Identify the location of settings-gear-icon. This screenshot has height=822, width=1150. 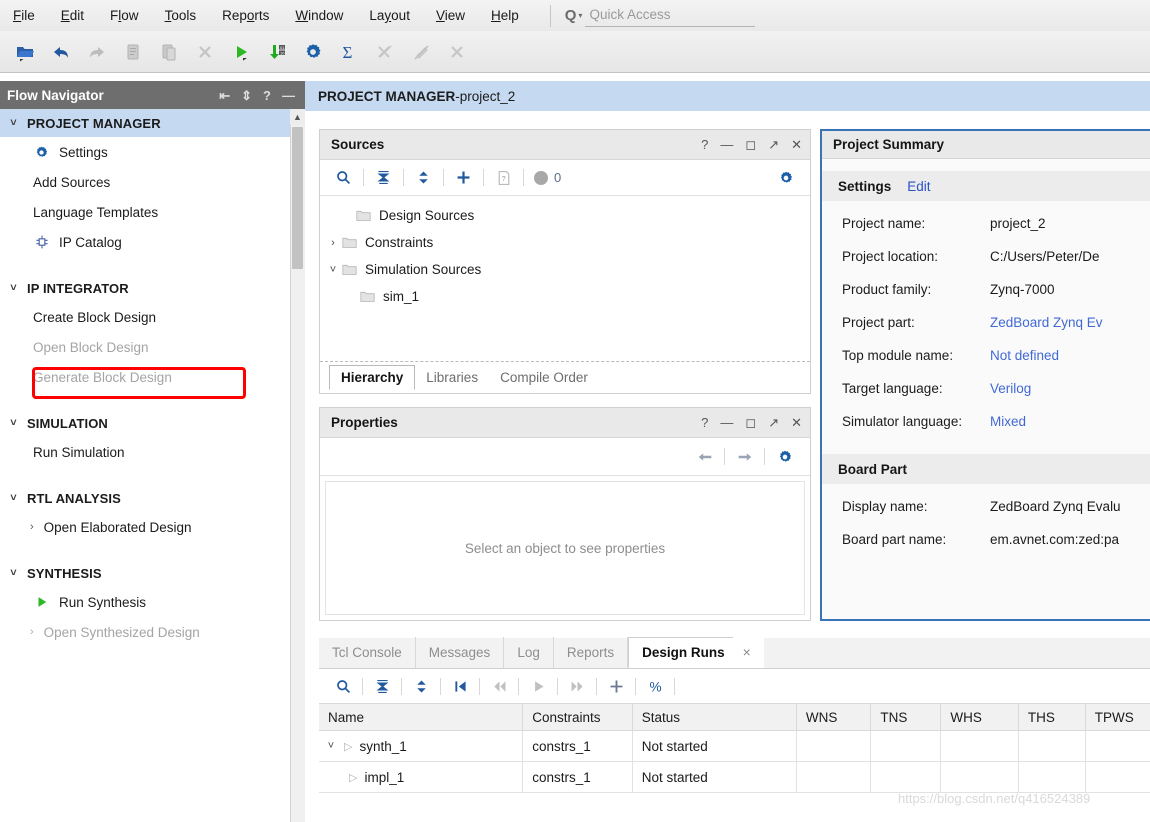
(313, 52).